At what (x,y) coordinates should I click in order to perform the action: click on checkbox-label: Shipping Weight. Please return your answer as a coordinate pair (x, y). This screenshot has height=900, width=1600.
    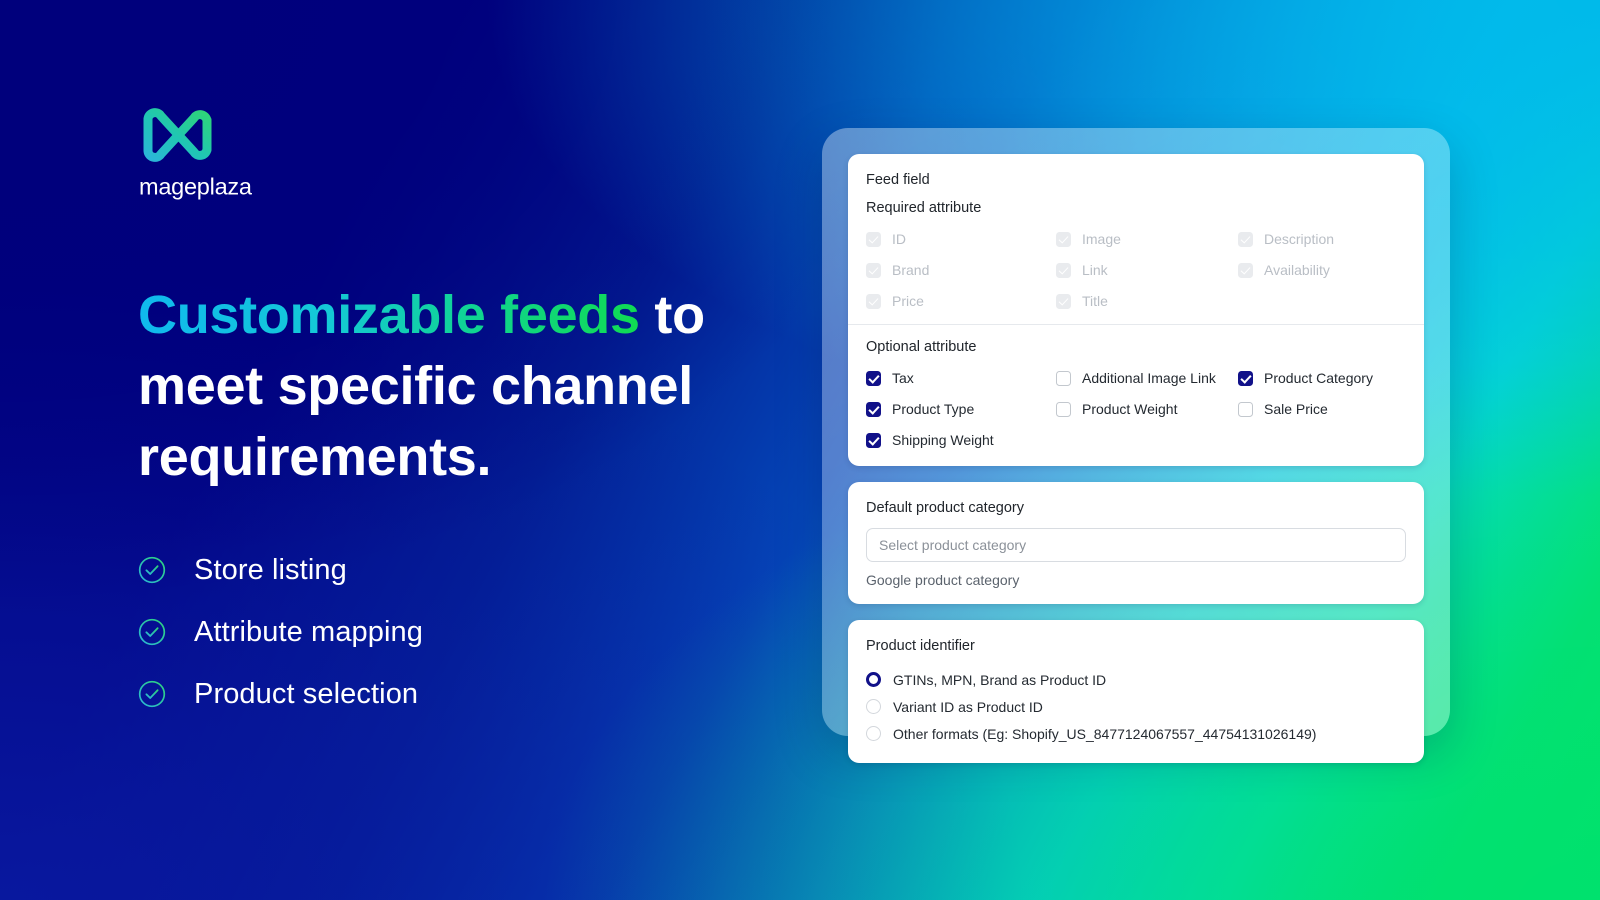
    Looking at the image, I should click on (943, 440).